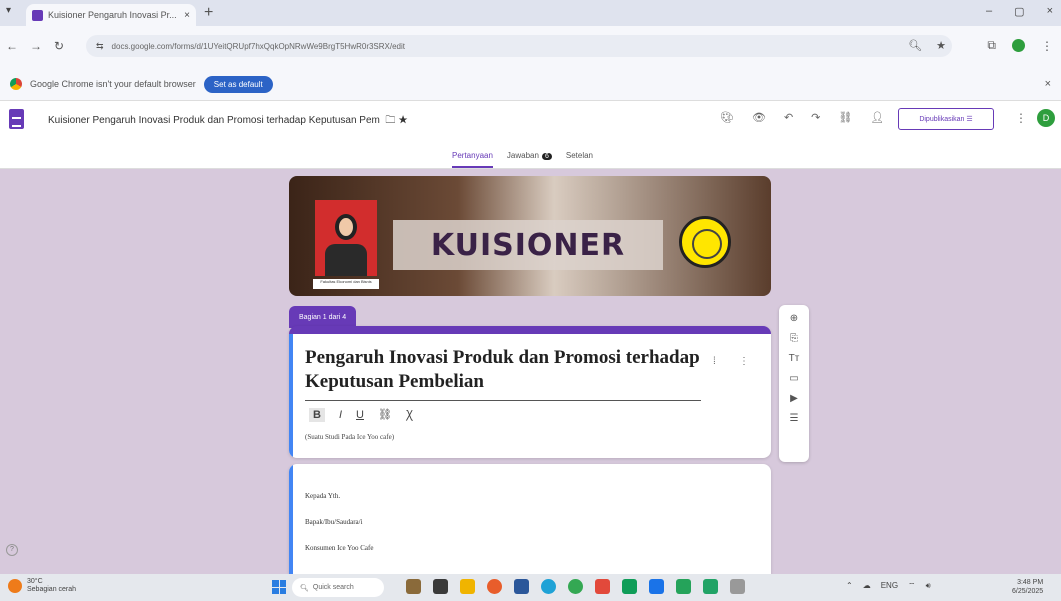 The image size is (1061, 601). I want to click on text-line: Konsumen Ice Yoo Cafe, so click(339, 548).